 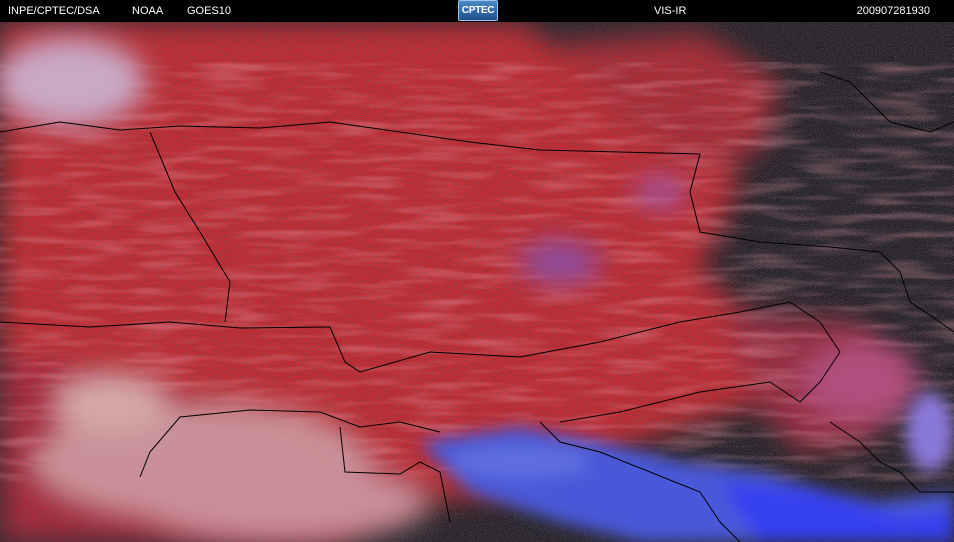 What do you see at coordinates (670, 11) in the screenshot?
I see `channel-label: VIS-IR` at bounding box center [670, 11].